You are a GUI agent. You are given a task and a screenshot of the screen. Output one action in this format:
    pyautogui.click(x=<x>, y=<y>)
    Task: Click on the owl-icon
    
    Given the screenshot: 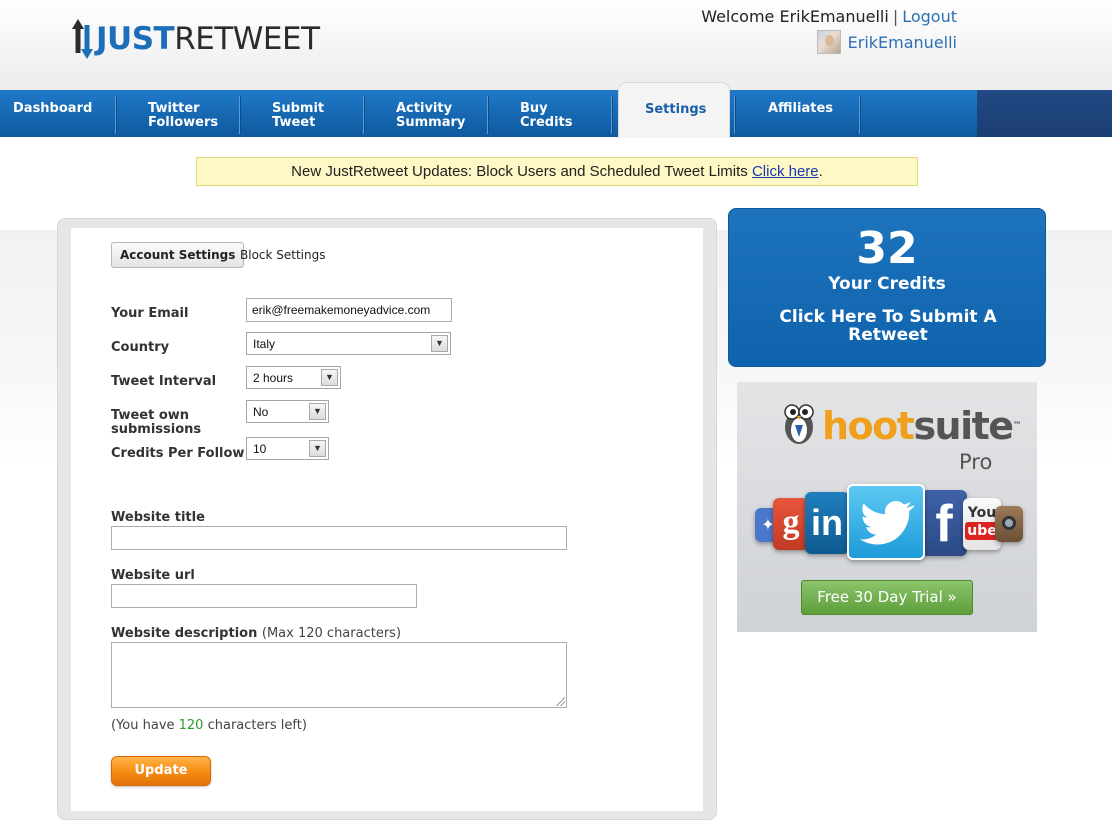 What is the action you would take?
    pyautogui.click(x=799, y=421)
    